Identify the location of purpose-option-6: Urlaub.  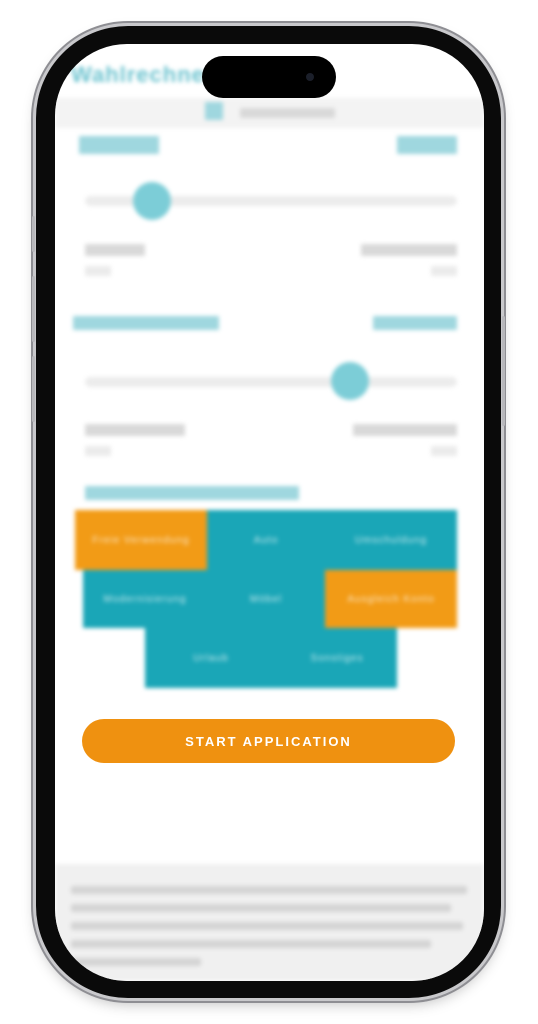
(211, 658).